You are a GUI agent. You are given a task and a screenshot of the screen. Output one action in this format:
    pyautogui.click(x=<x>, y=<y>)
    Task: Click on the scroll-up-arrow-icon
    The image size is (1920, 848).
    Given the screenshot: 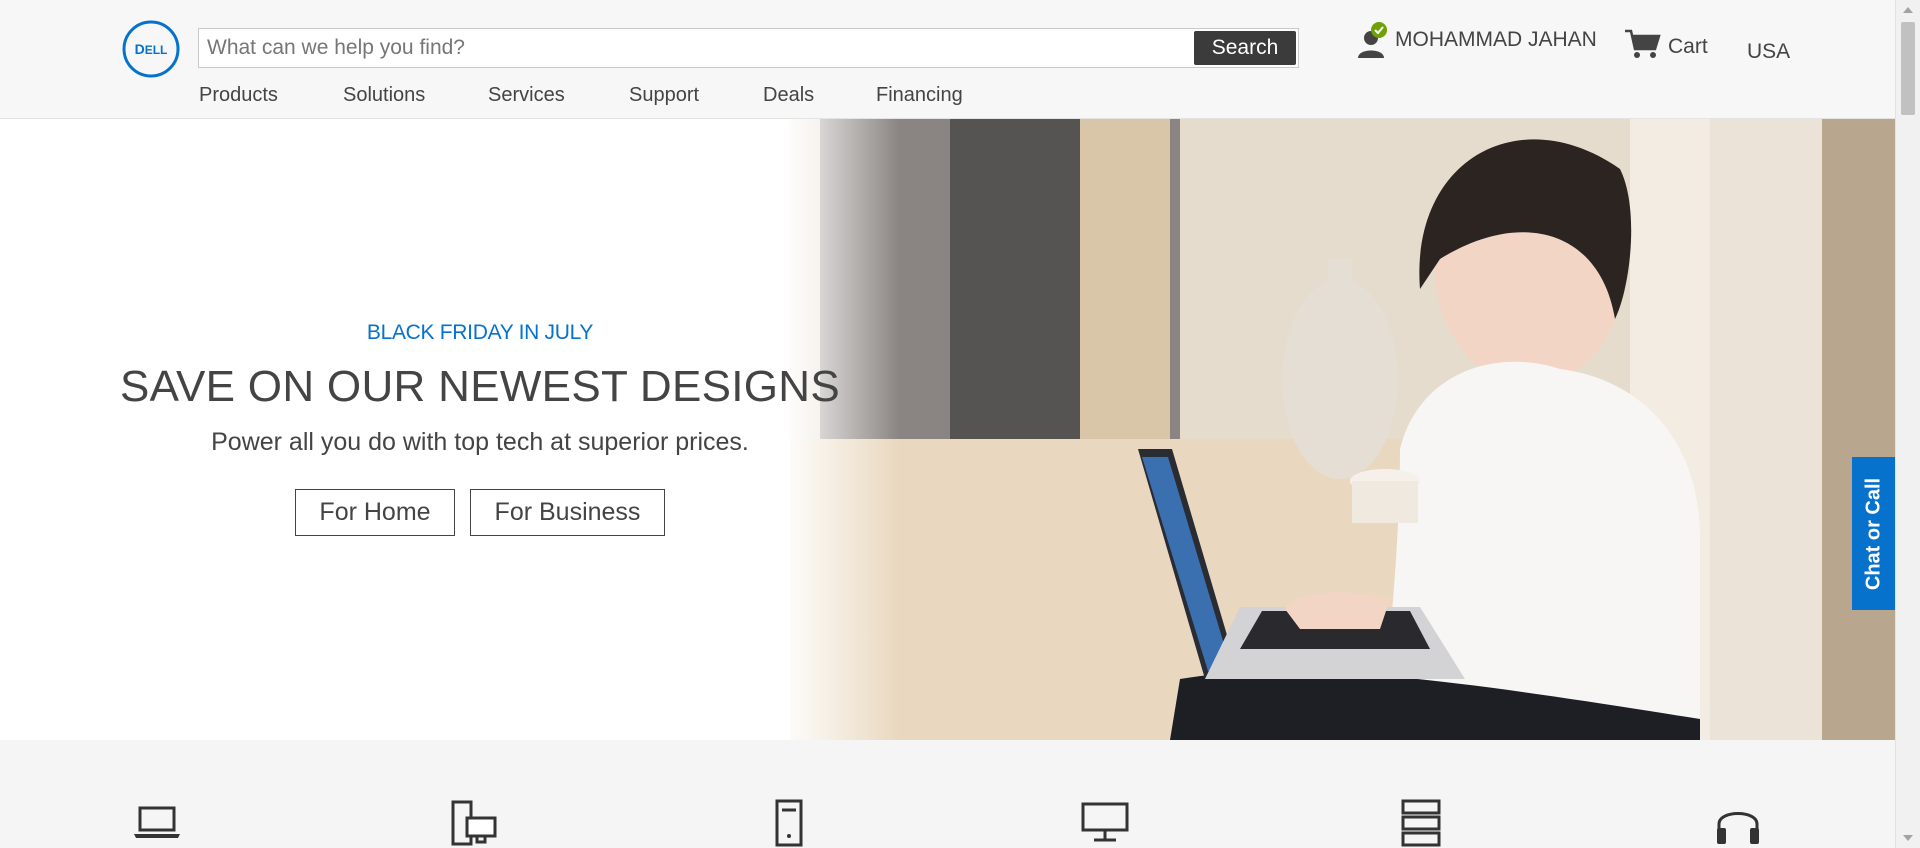 What is the action you would take?
    pyautogui.click(x=1908, y=10)
    